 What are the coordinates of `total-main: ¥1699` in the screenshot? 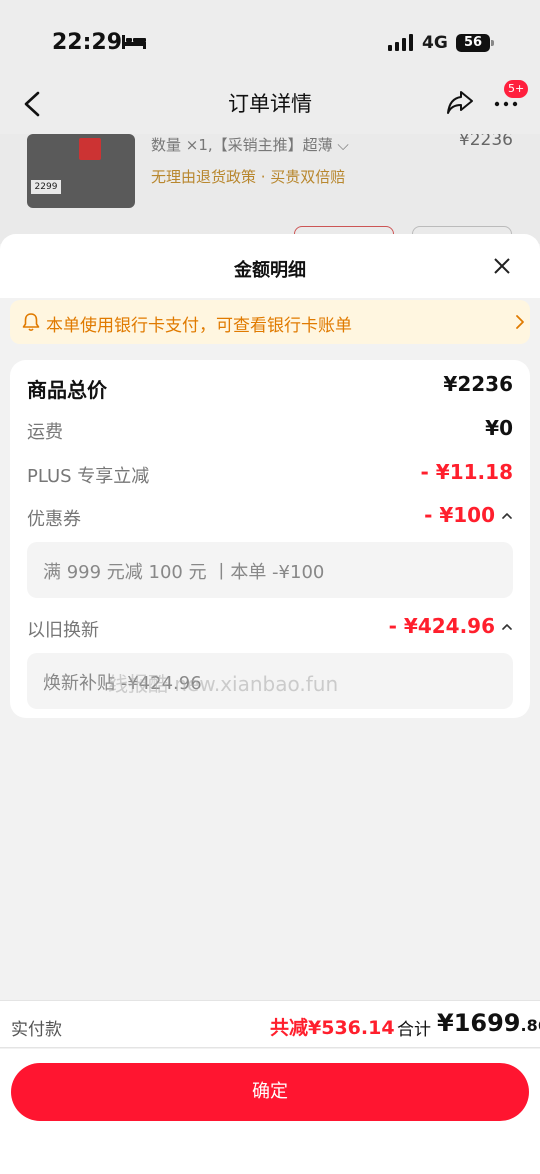 It's located at (479, 1023).